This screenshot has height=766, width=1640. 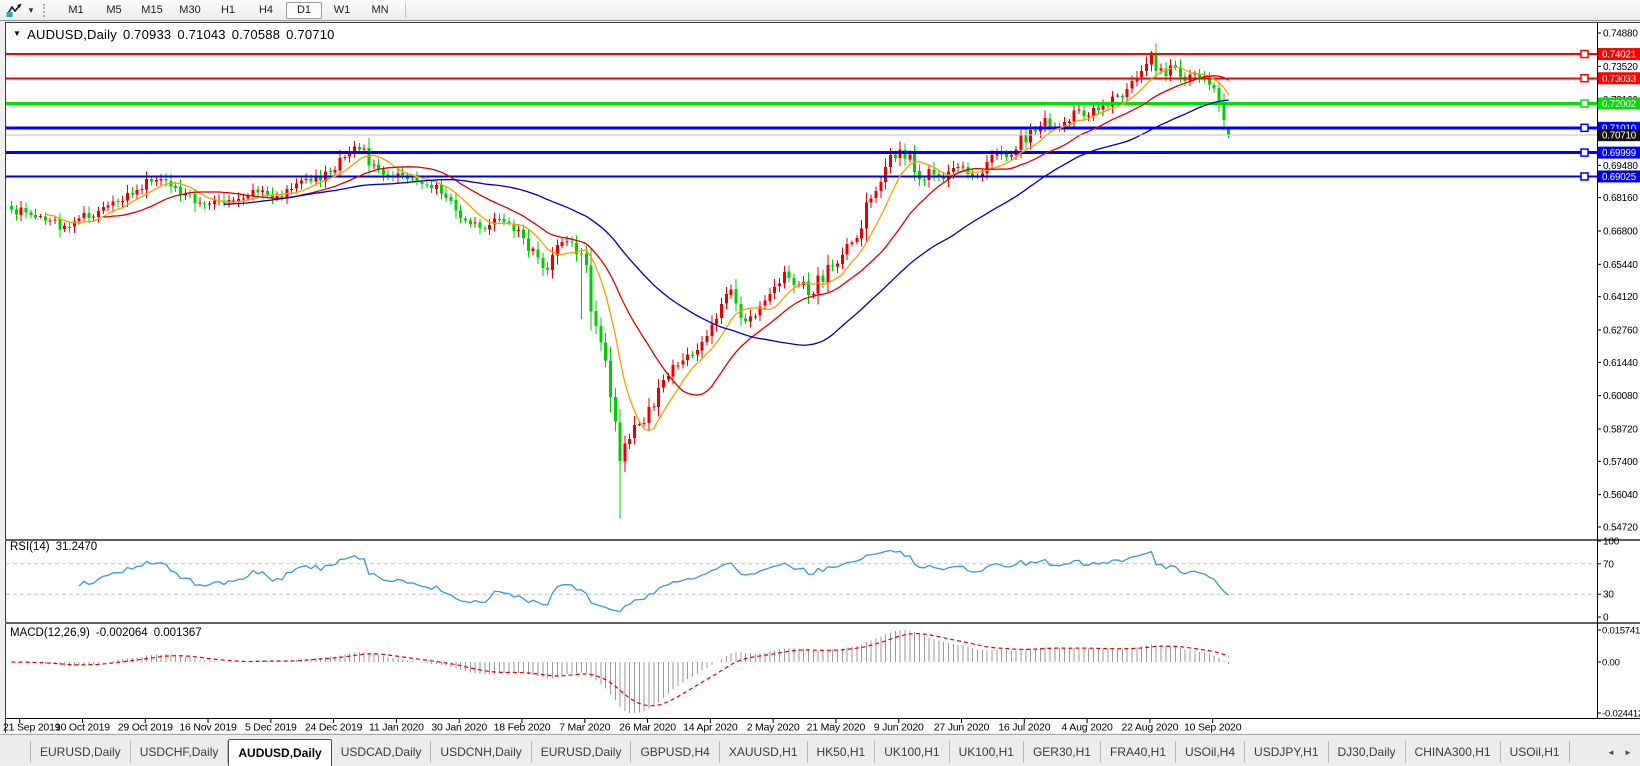 I want to click on svg-text: 0.62760, so click(x=1620, y=330).